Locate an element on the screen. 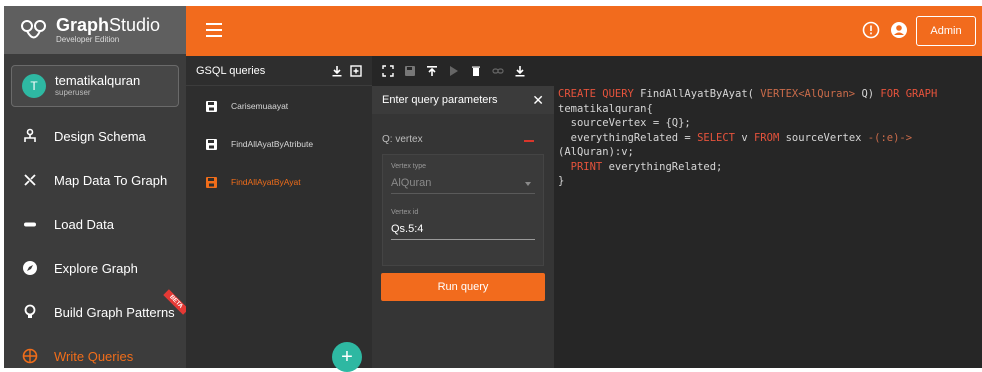  query-item: Carisemuaayat is located at coordinates (279, 106).